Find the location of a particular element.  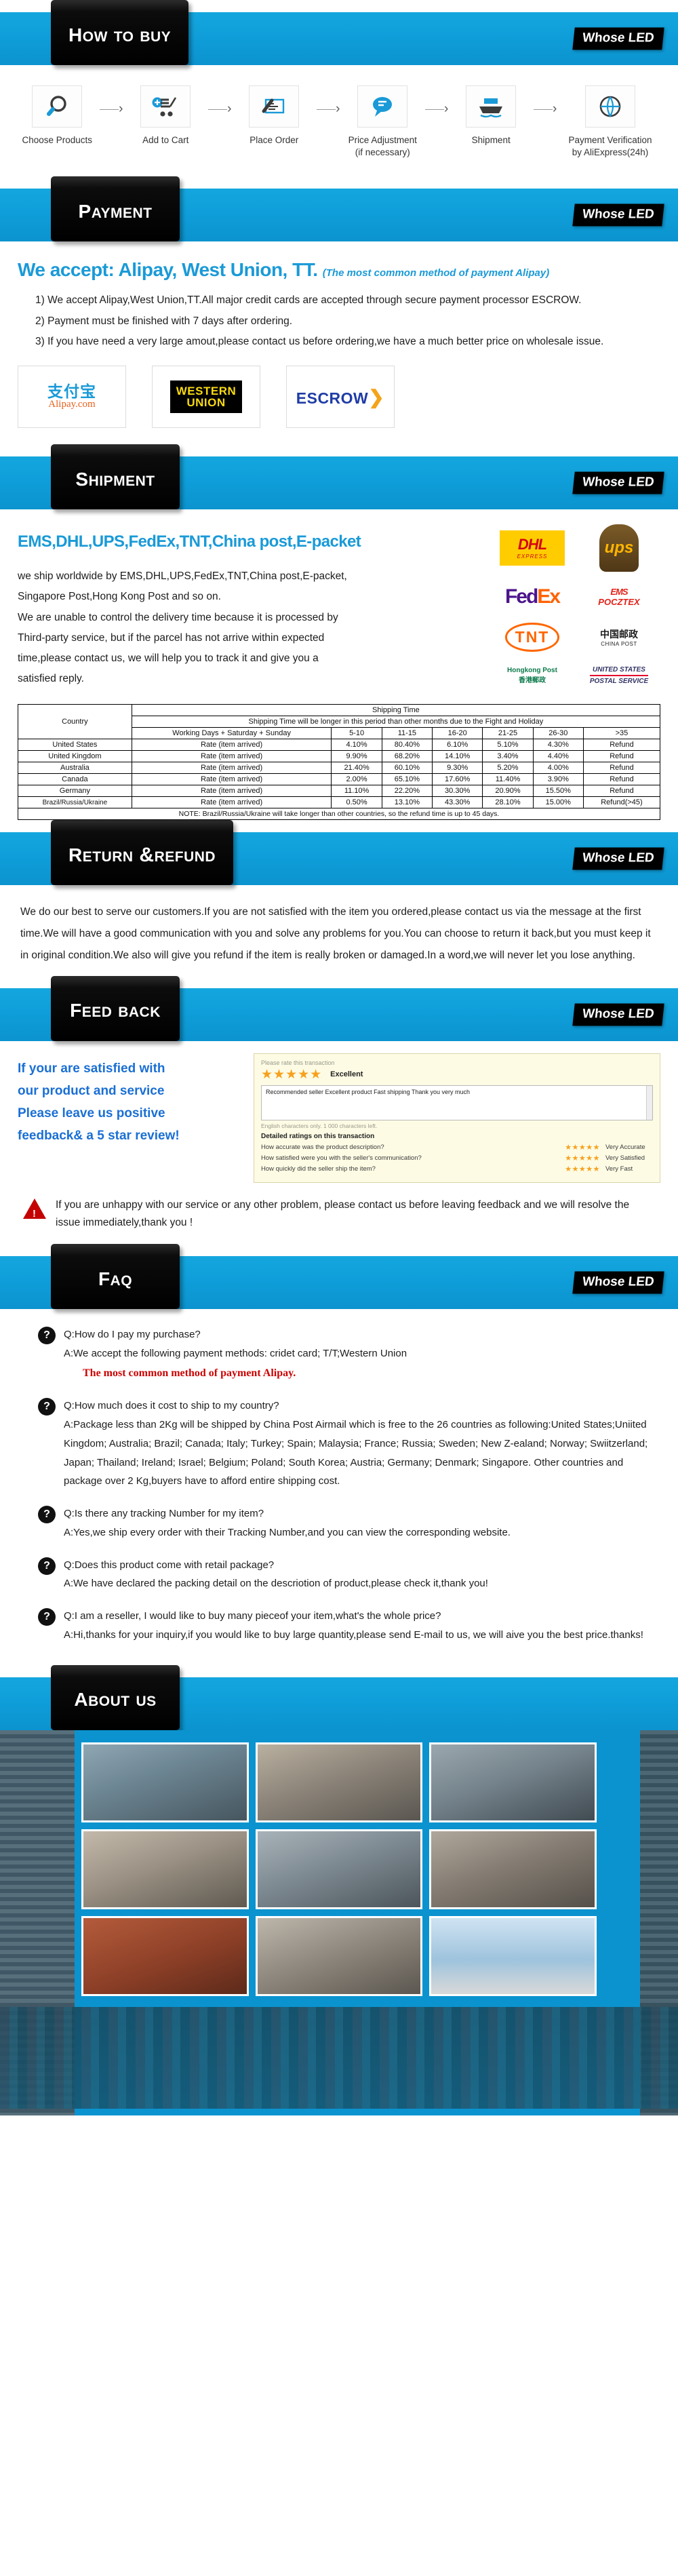

shipment-paragraph: Singapore Post,Hong Kong Post and so on. is located at coordinates (119, 597).